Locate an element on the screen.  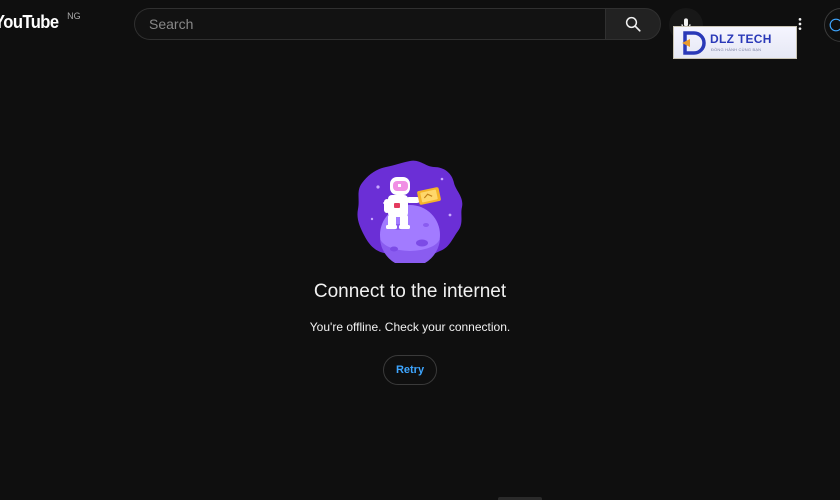
offline-title: Connect to the internet is located at coordinates (410, 291).